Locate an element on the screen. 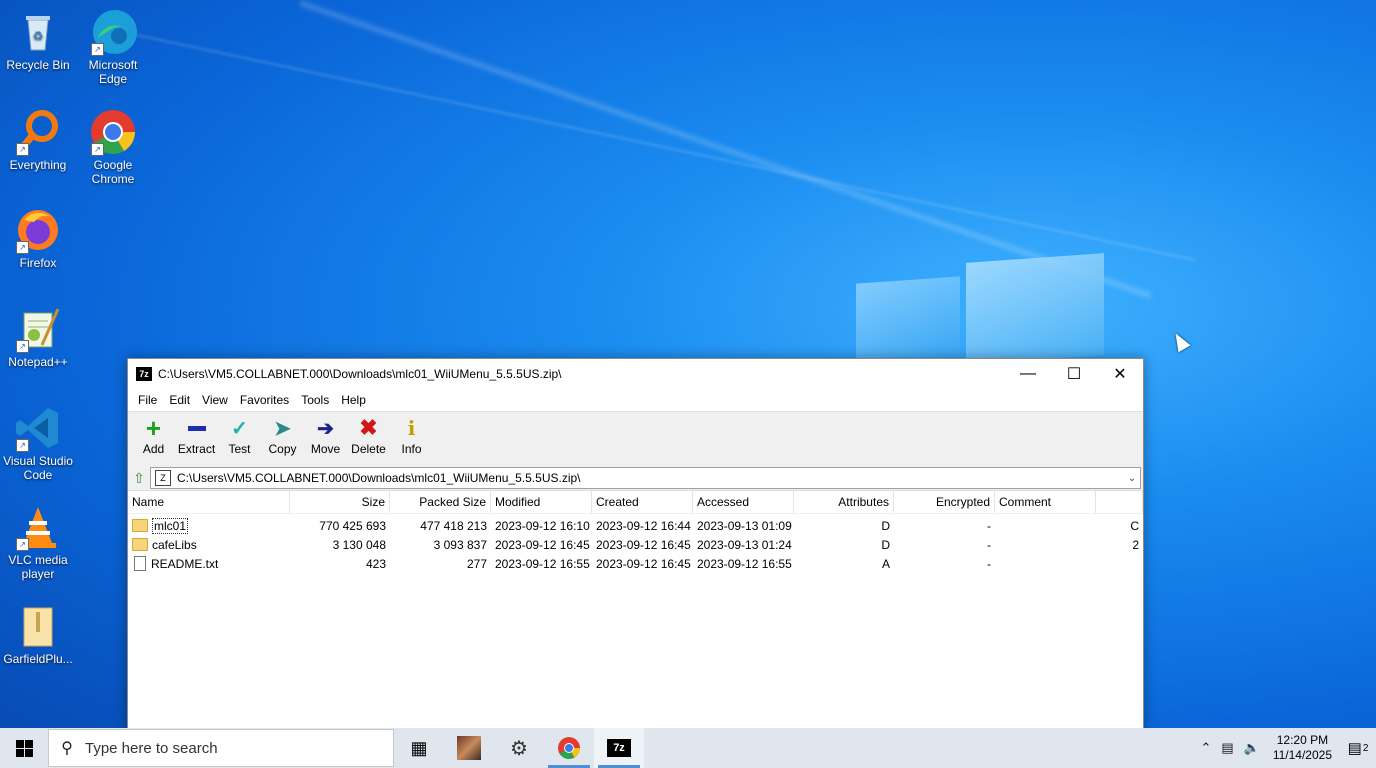  desktop-icon-firefox: ↗ Firefox is located at coordinates (38, 238).